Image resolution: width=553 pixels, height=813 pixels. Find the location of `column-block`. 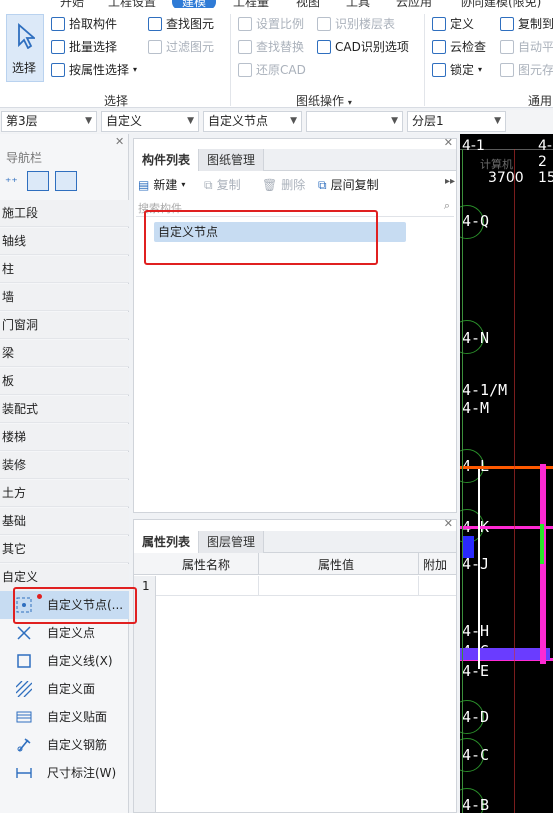

column-block is located at coordinates (468, 547).